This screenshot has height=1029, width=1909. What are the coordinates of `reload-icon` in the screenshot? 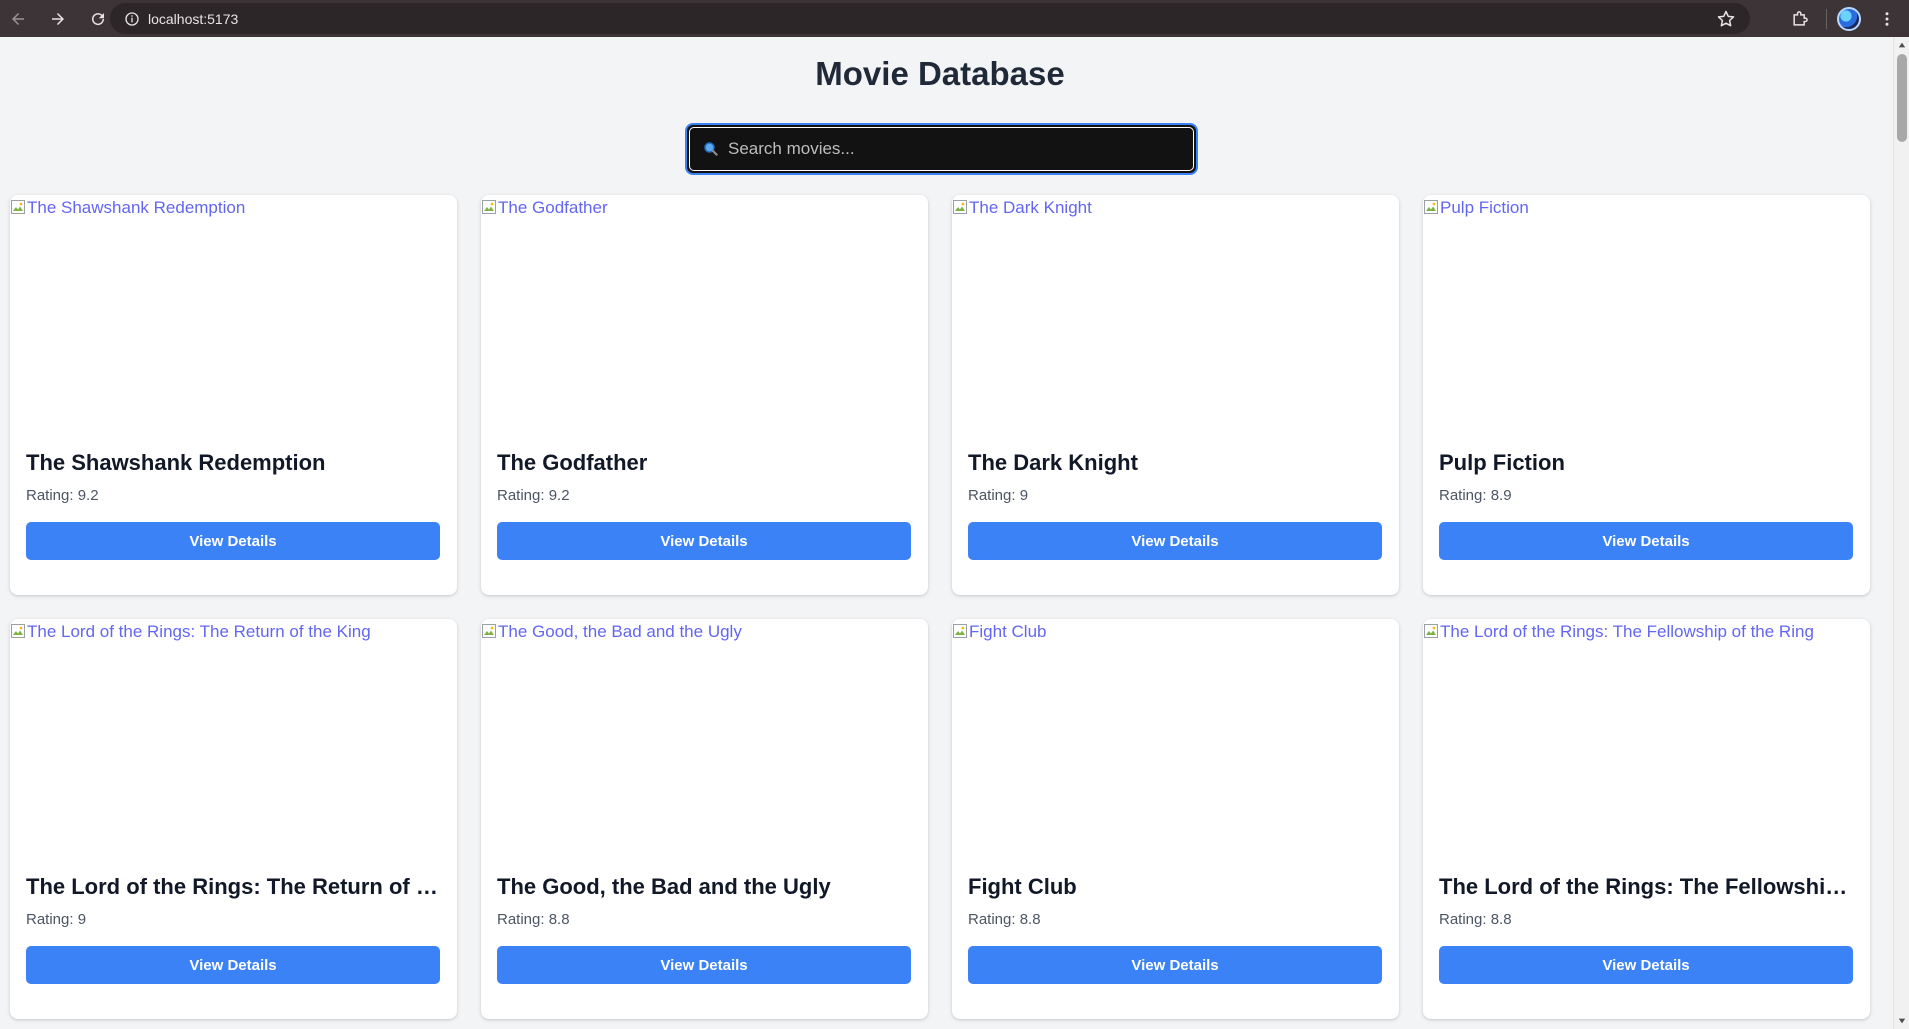 It's located at (98, 18).